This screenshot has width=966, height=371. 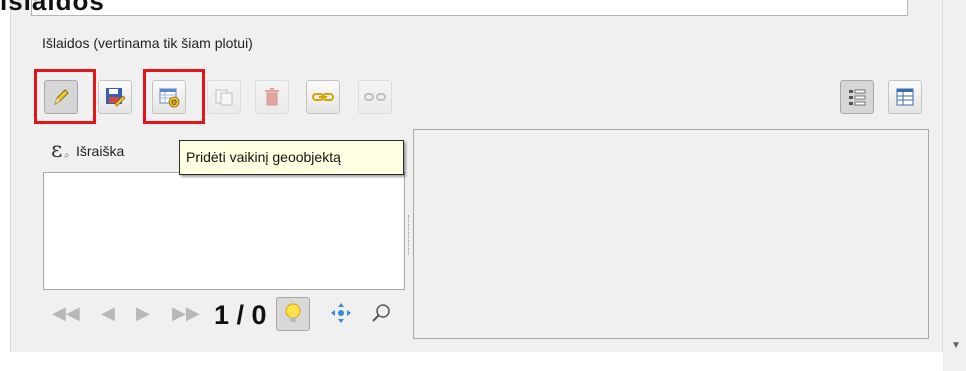 I want to click on expression-label: Išraiška, so click(x=100, y=151).